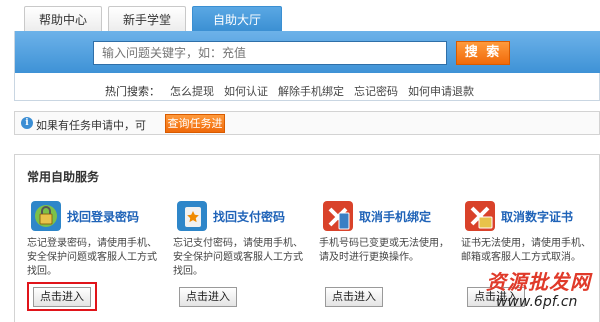 The width and height of the screenshot is (600, 322). What do you see at coordinates (192, 216) in the screenshot?
I see `star-key-icon` at bounding box center [192, 216].